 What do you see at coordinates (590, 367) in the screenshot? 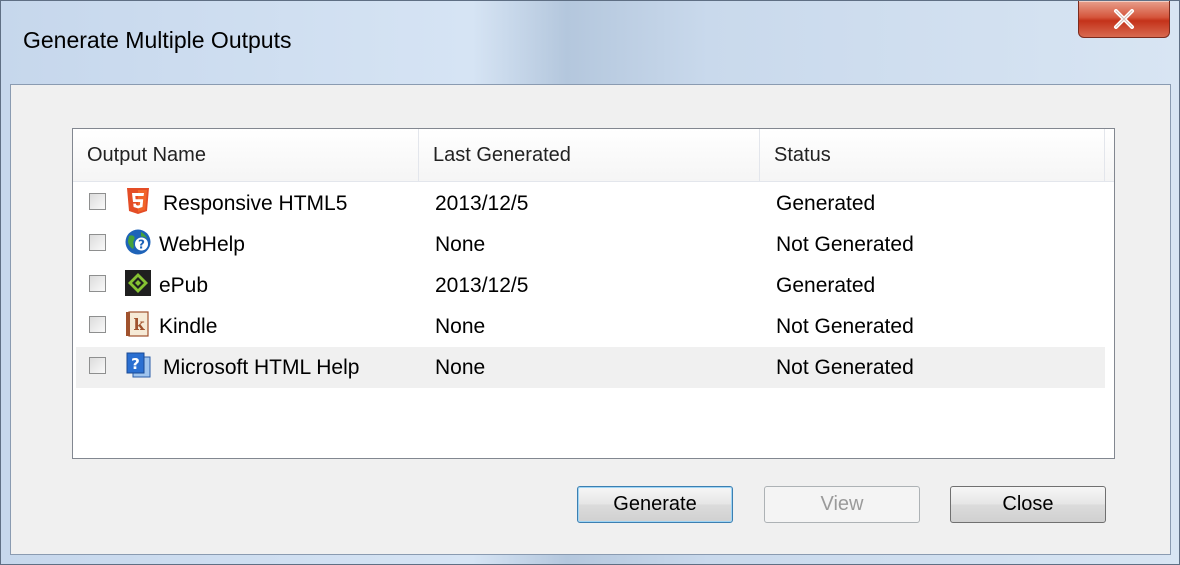
I see `list-item-microsoft-html-help: ? Microsoft HTML Help None Not Generated` at bounding box center [590, 367].